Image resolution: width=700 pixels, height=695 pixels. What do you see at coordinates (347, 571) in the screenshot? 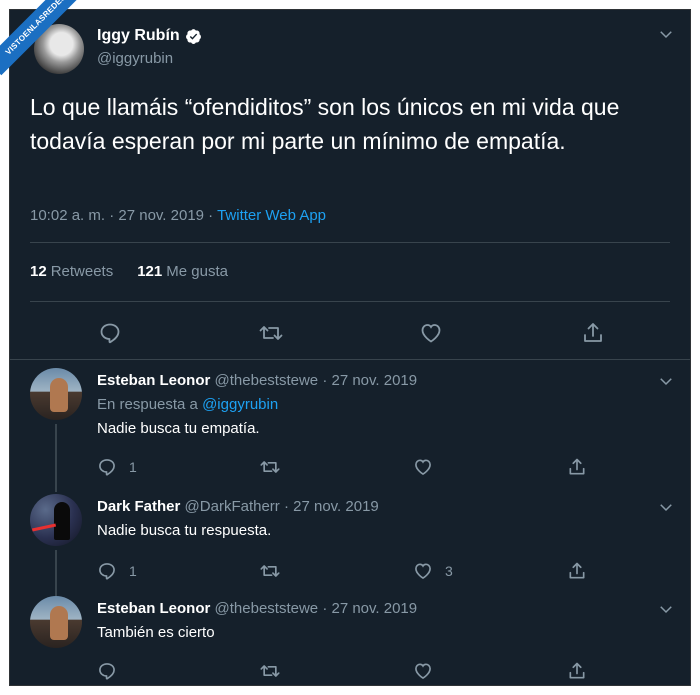
I see `reply-actions: 1 3` at bounding box center [347, 571].